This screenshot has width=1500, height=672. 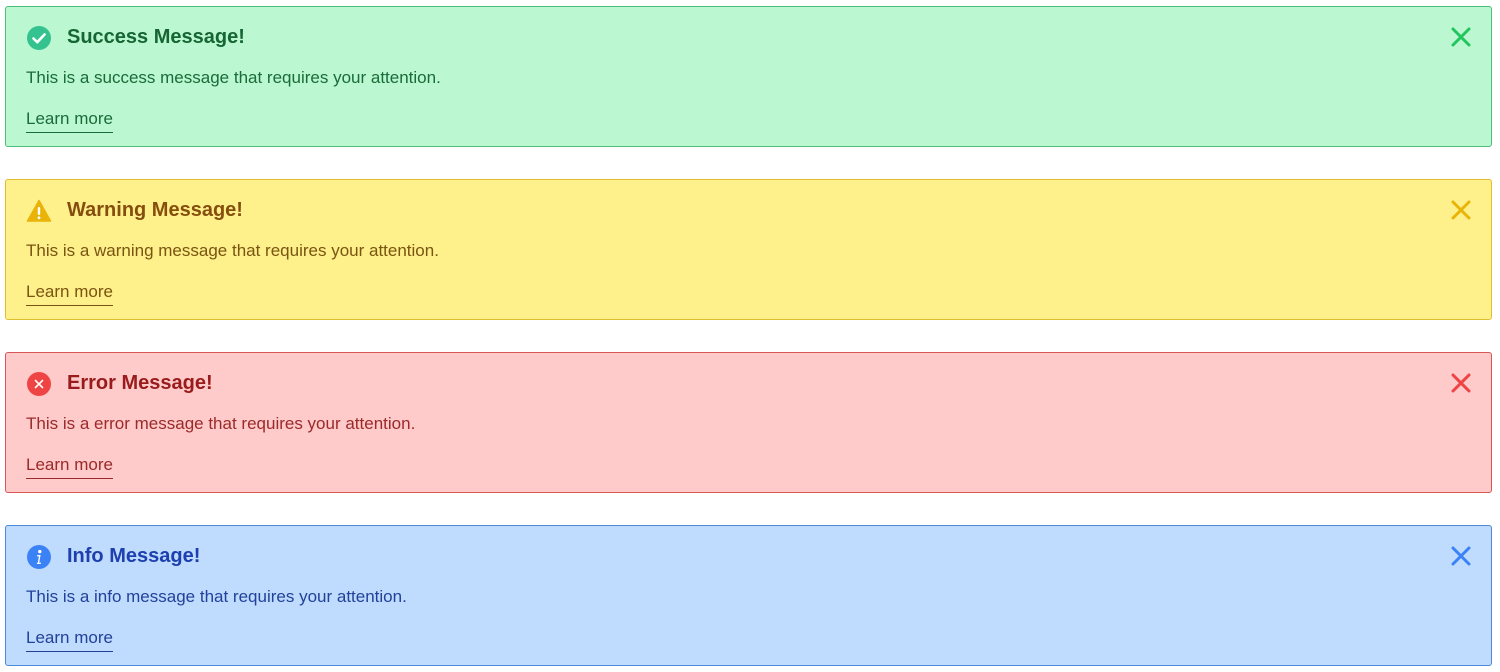 What do you see at coordinates (39, 384) in the screenshot?
I see `x-circle-icon` at bounding box center [39, 384].